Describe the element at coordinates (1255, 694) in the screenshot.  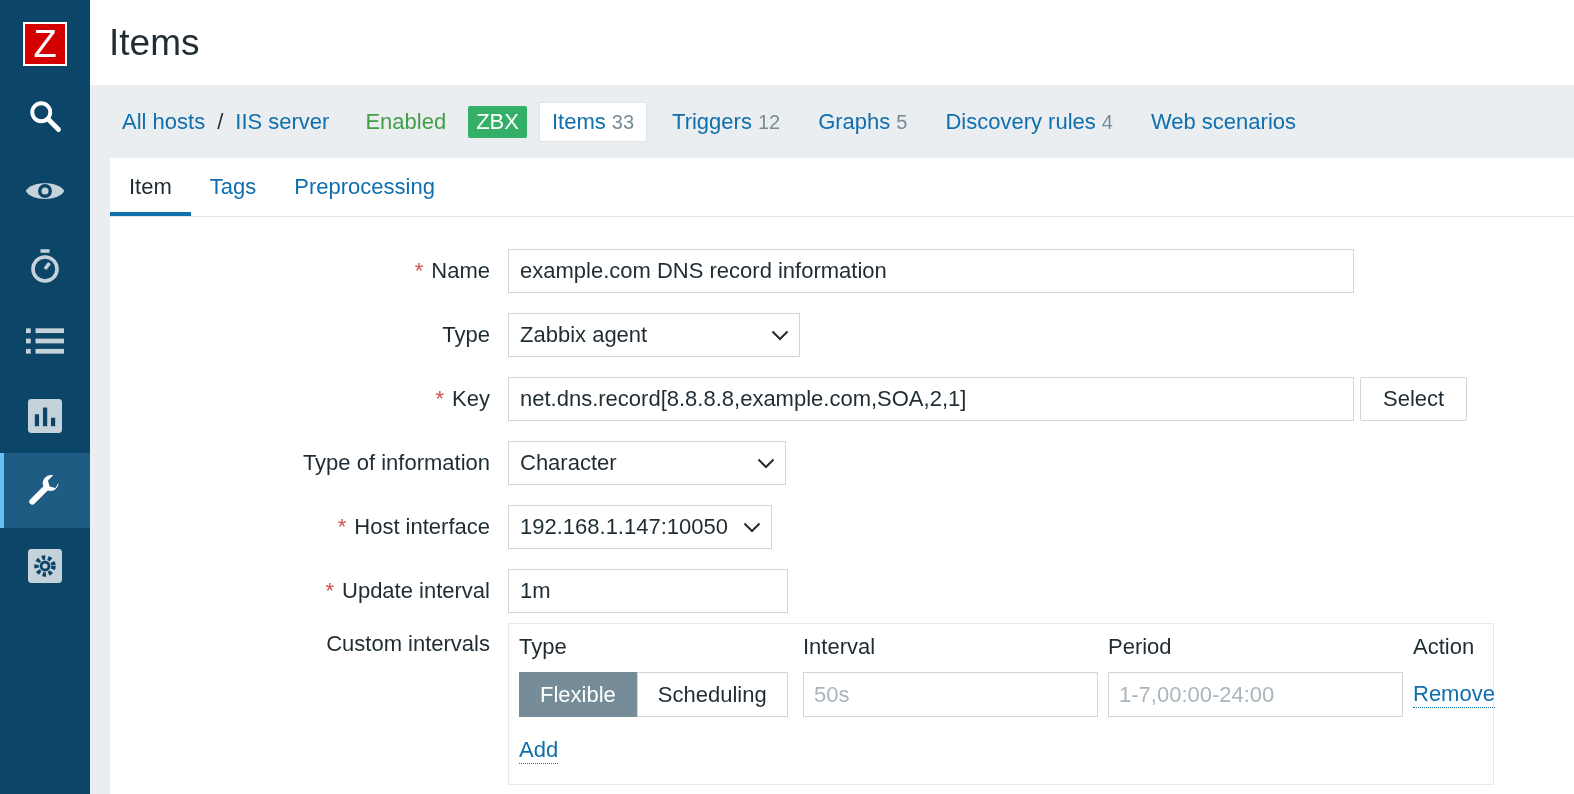
I see `period-field: 1-7,00:00-24:00` at that location.